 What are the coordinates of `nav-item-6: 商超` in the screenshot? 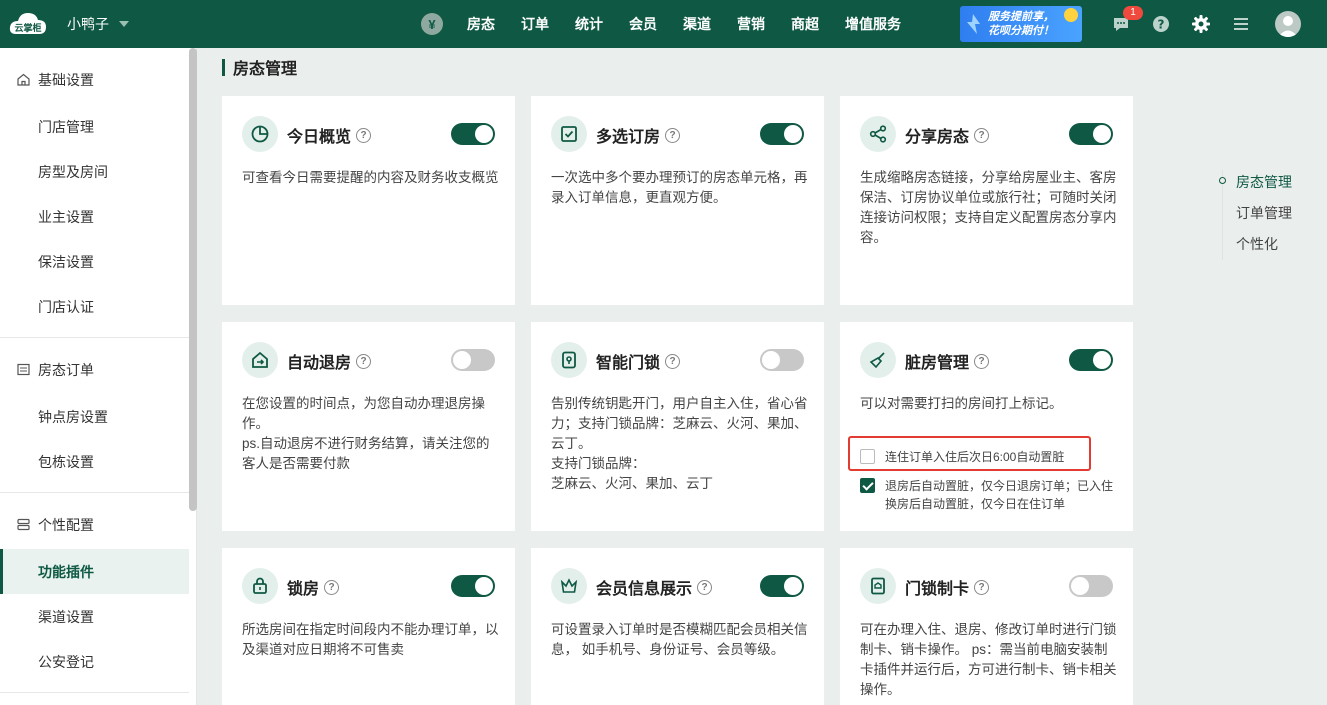 It's located at (805, 24).